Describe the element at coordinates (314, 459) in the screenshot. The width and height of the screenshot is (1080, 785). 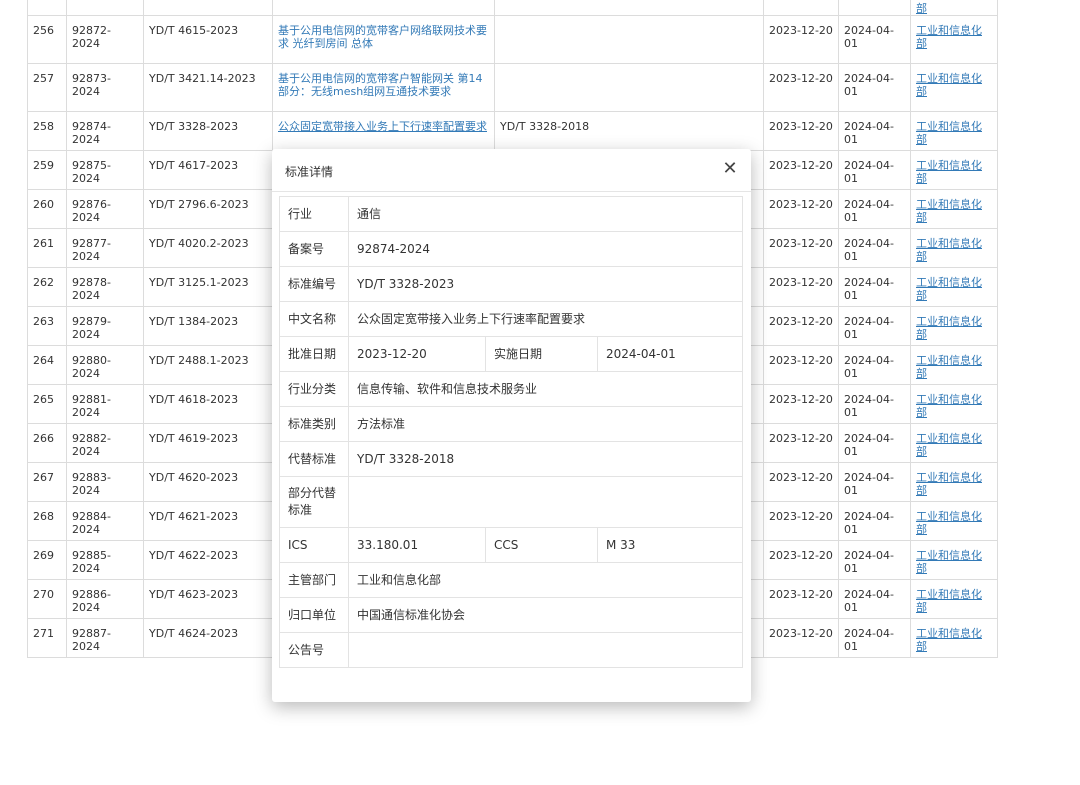
I see `label-replace: 代替标准` at that location.